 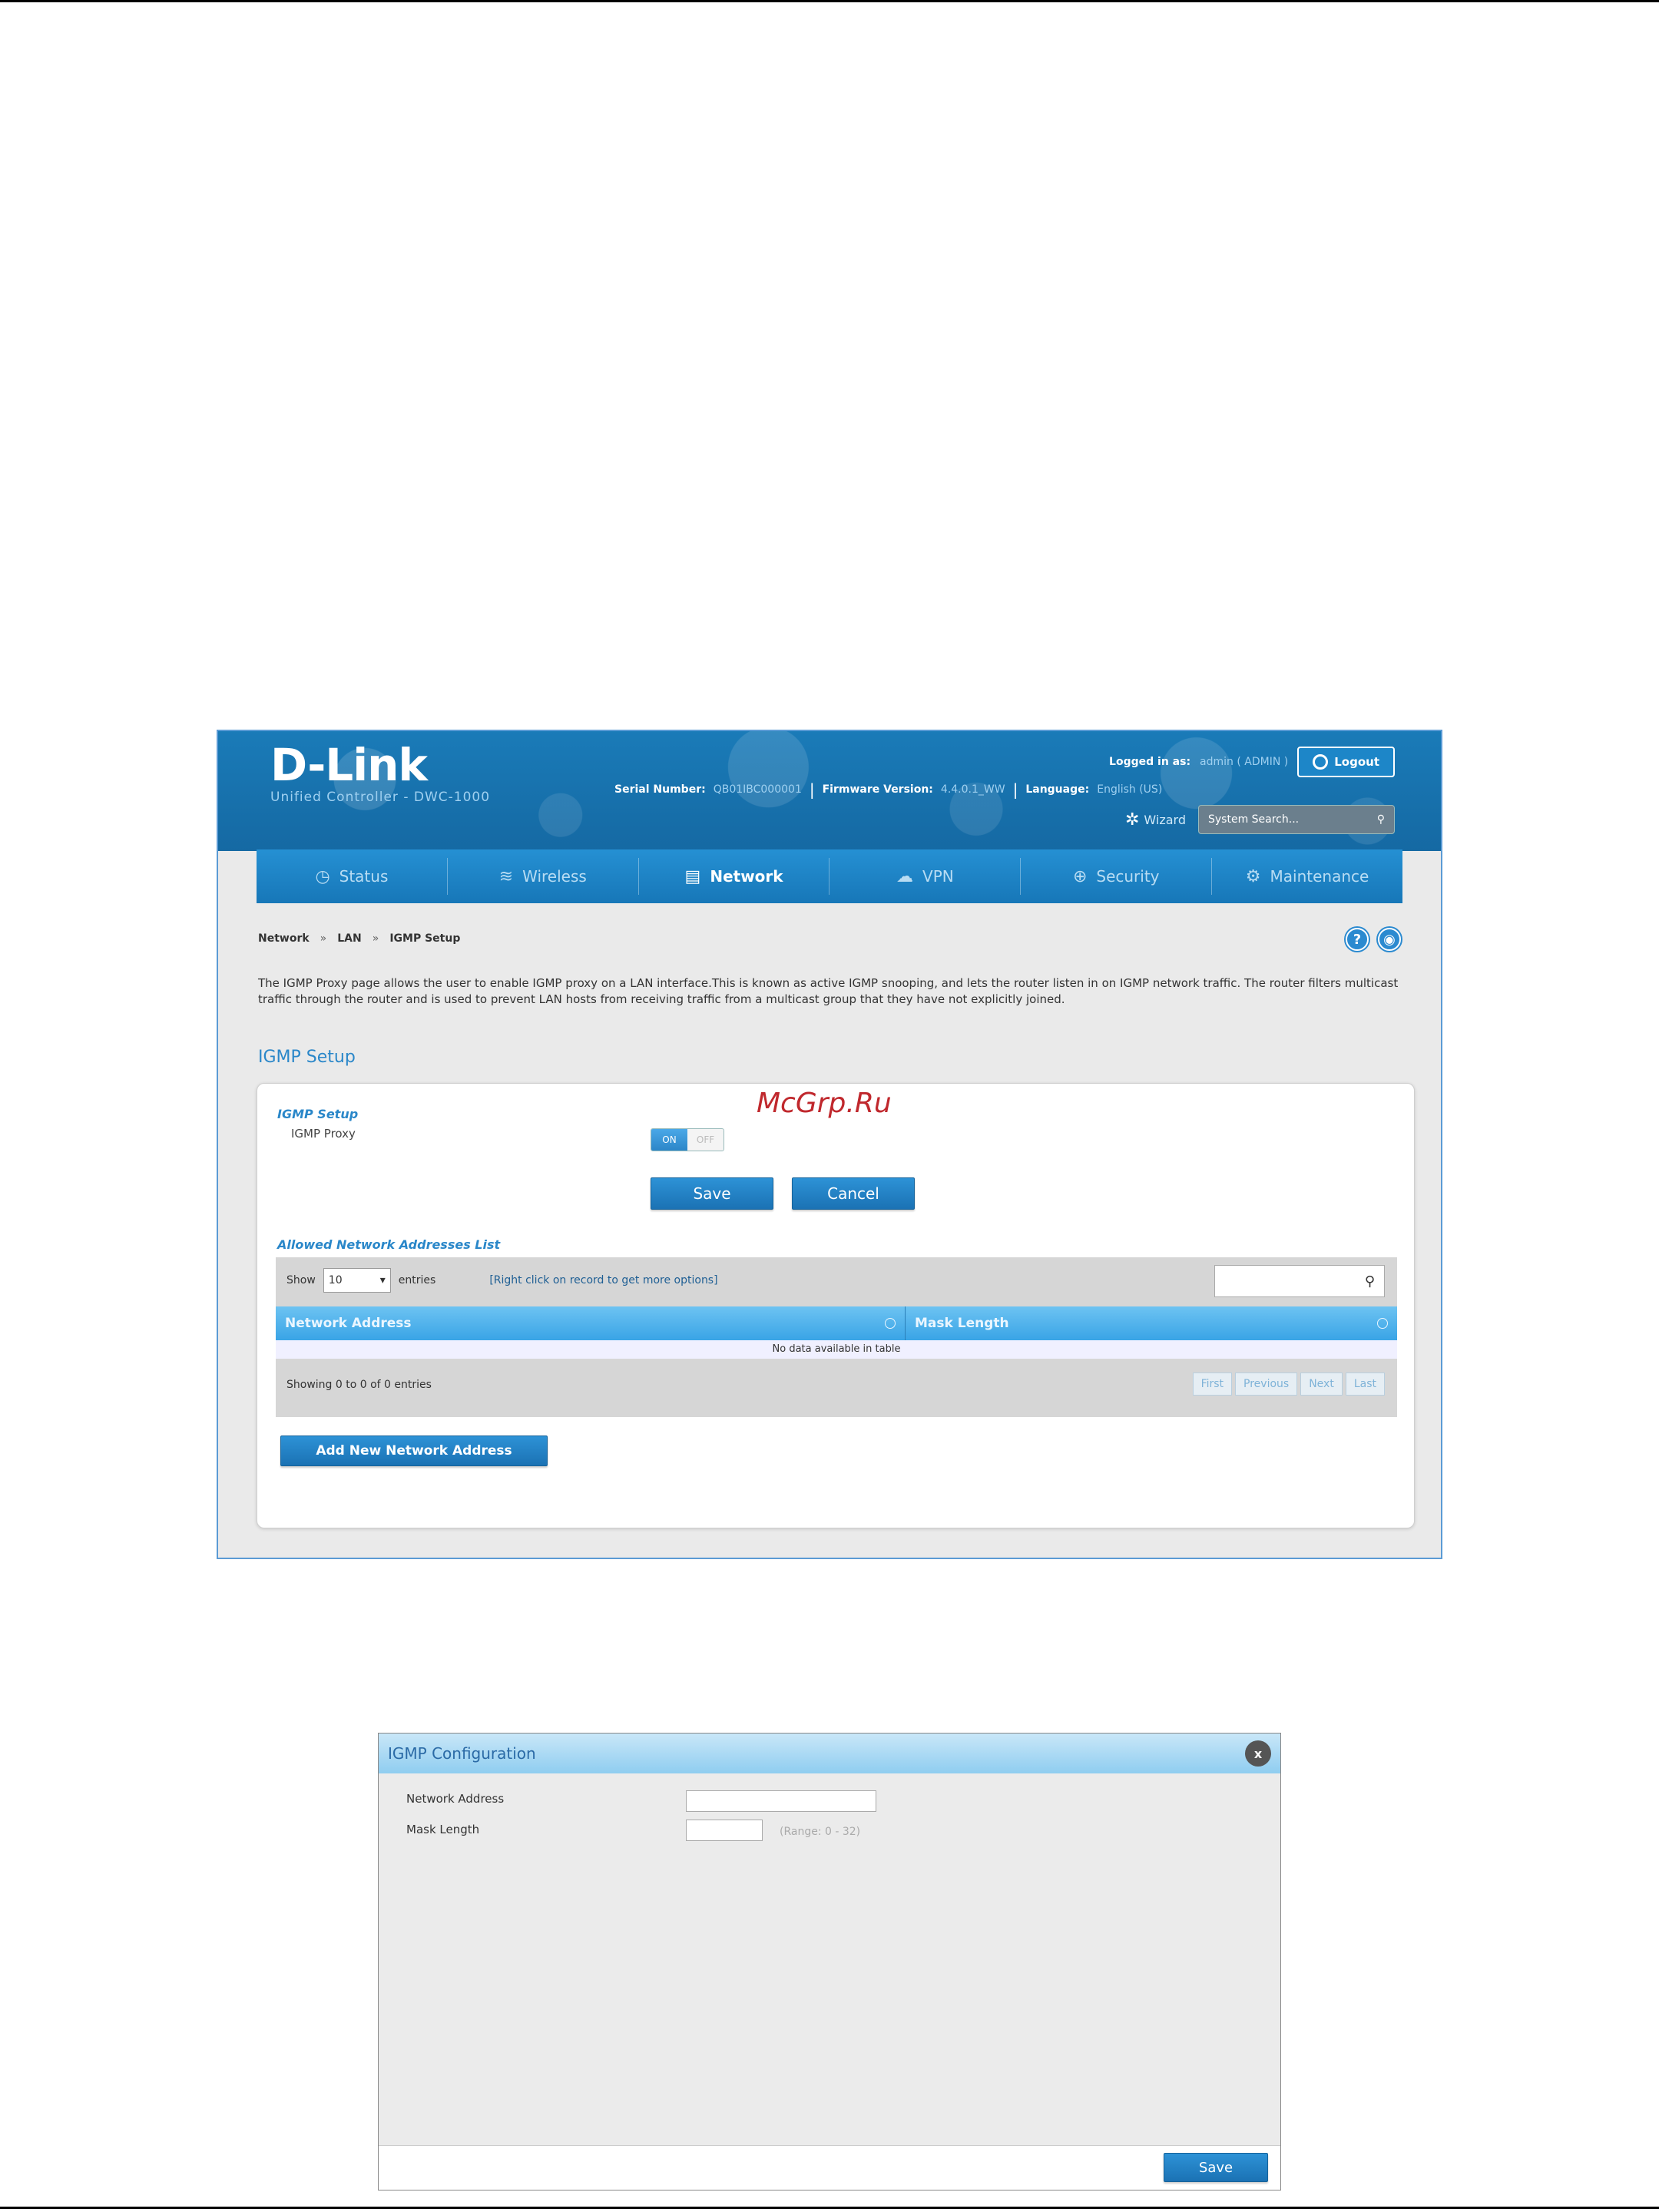 What do you see at coordinates (1373, 940) in the screenshot?
I see `page-tools: ? ◉` at bounding box center [1373, 940].